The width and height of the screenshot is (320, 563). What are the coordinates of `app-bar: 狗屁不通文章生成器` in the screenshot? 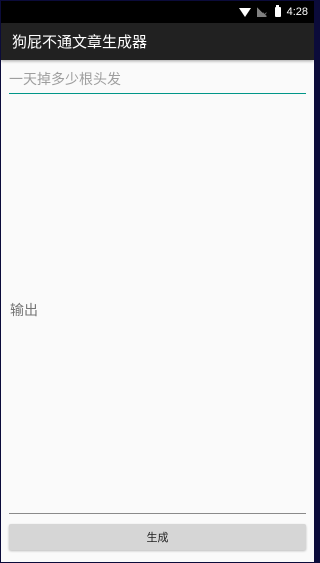 It's located at (157, 41).